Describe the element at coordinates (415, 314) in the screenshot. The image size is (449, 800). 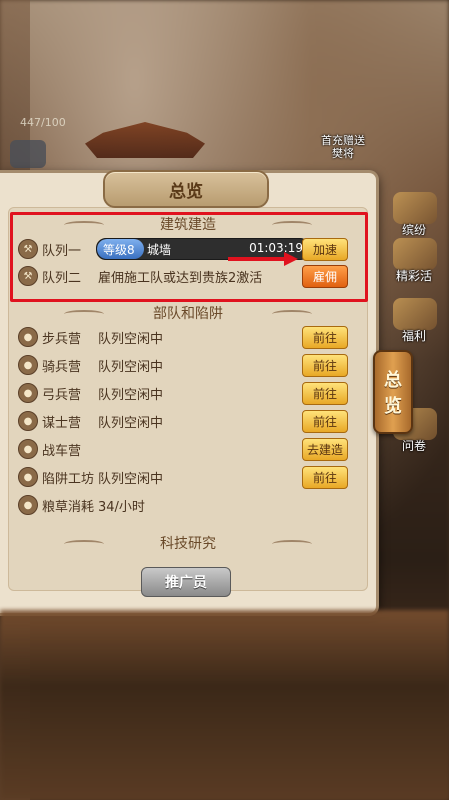
I see `welfare-icon` at that location.